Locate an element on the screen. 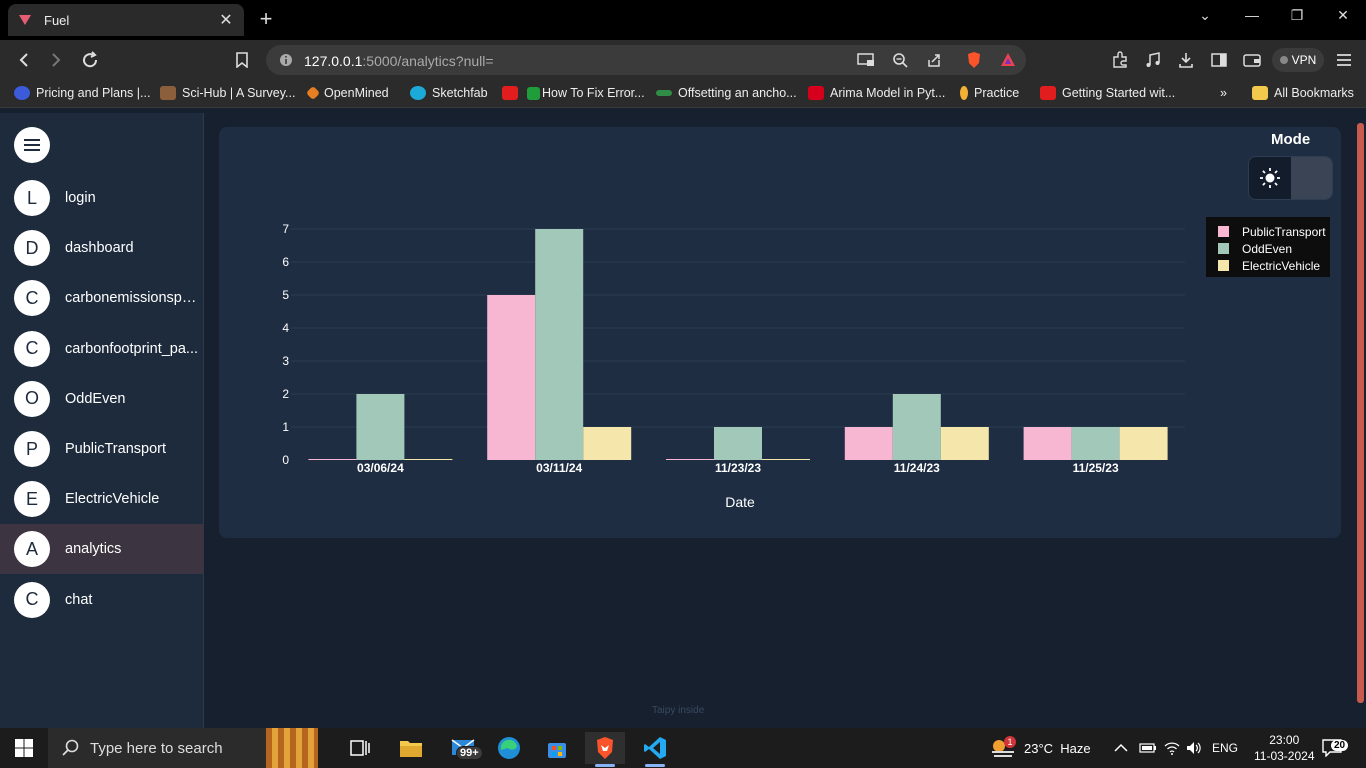 The height and width of the screenshot is (768, 1366). site-info-icon is located at coordinates (286, 60).